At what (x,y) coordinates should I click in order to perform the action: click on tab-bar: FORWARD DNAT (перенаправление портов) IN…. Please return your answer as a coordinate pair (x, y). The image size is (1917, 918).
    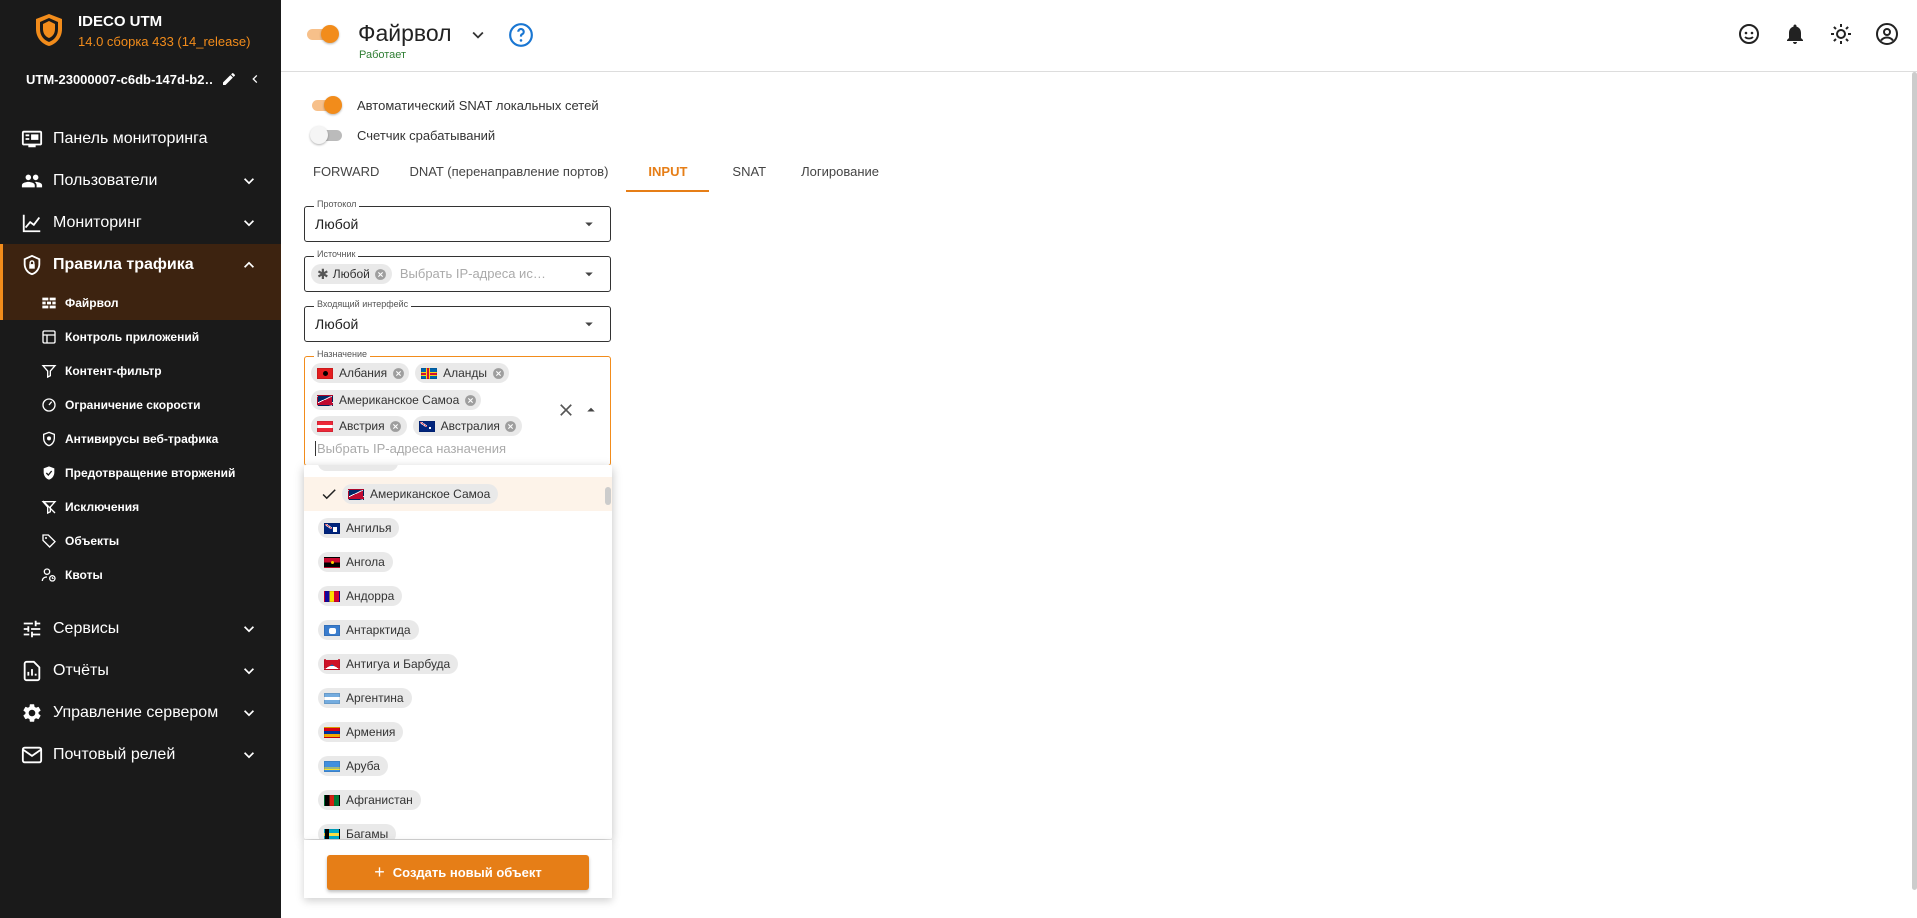
    Looking at the image, I should click on (599, 171).